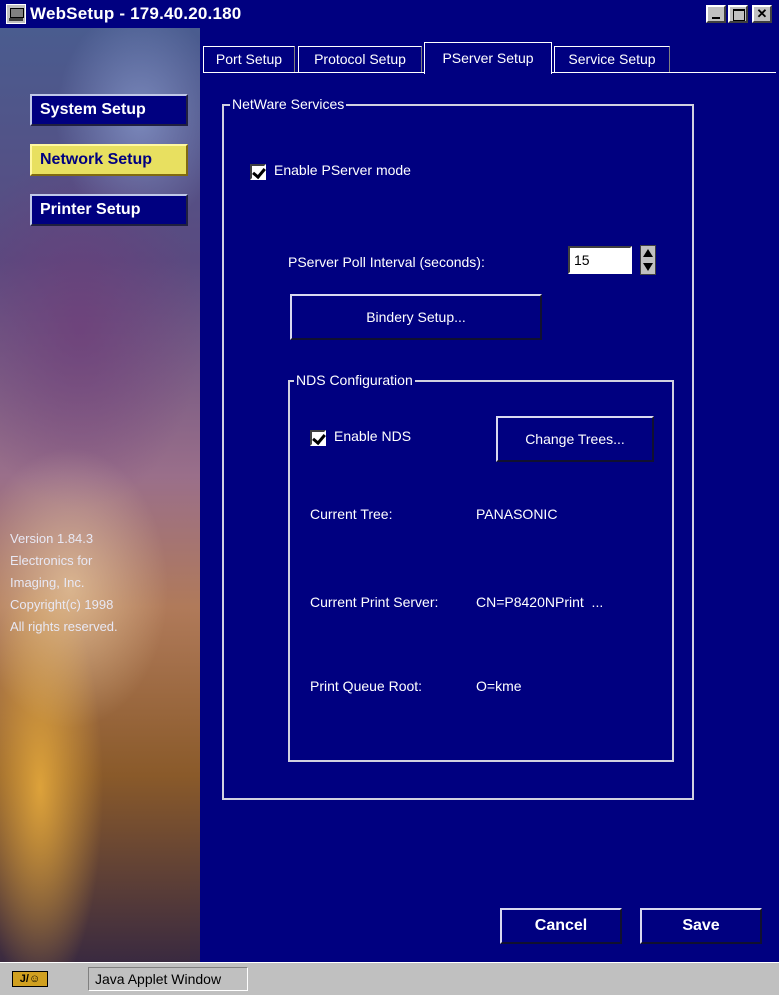 The image size is (779, 995). I want to click on arrow-up-icon, so click(648, 253).